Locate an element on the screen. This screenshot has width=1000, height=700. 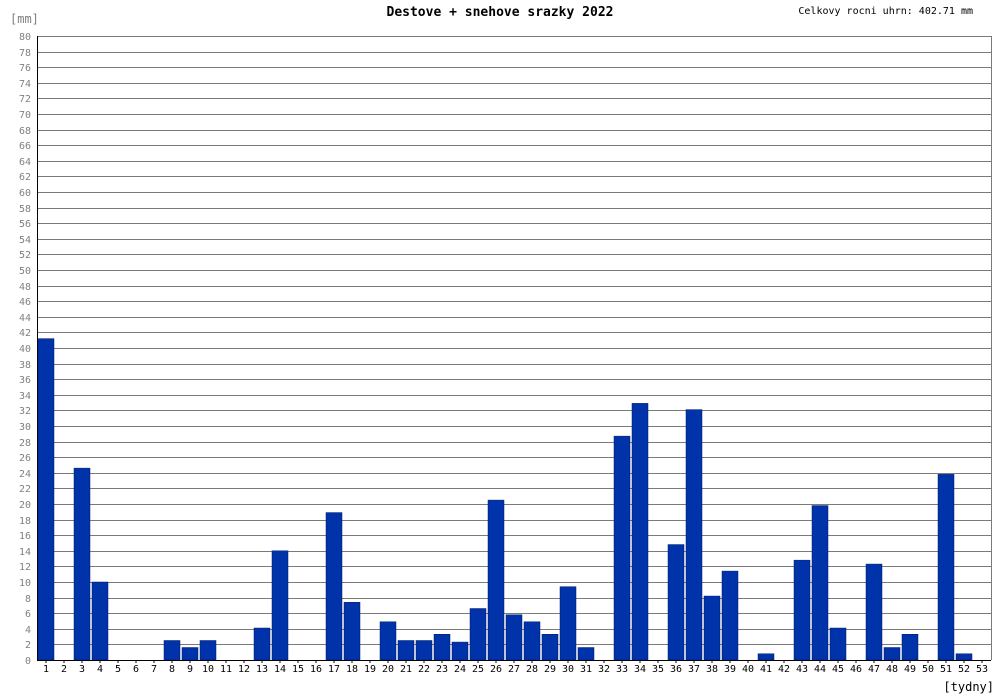
x-tick-label: 2 is located at coordinates (64, 669).